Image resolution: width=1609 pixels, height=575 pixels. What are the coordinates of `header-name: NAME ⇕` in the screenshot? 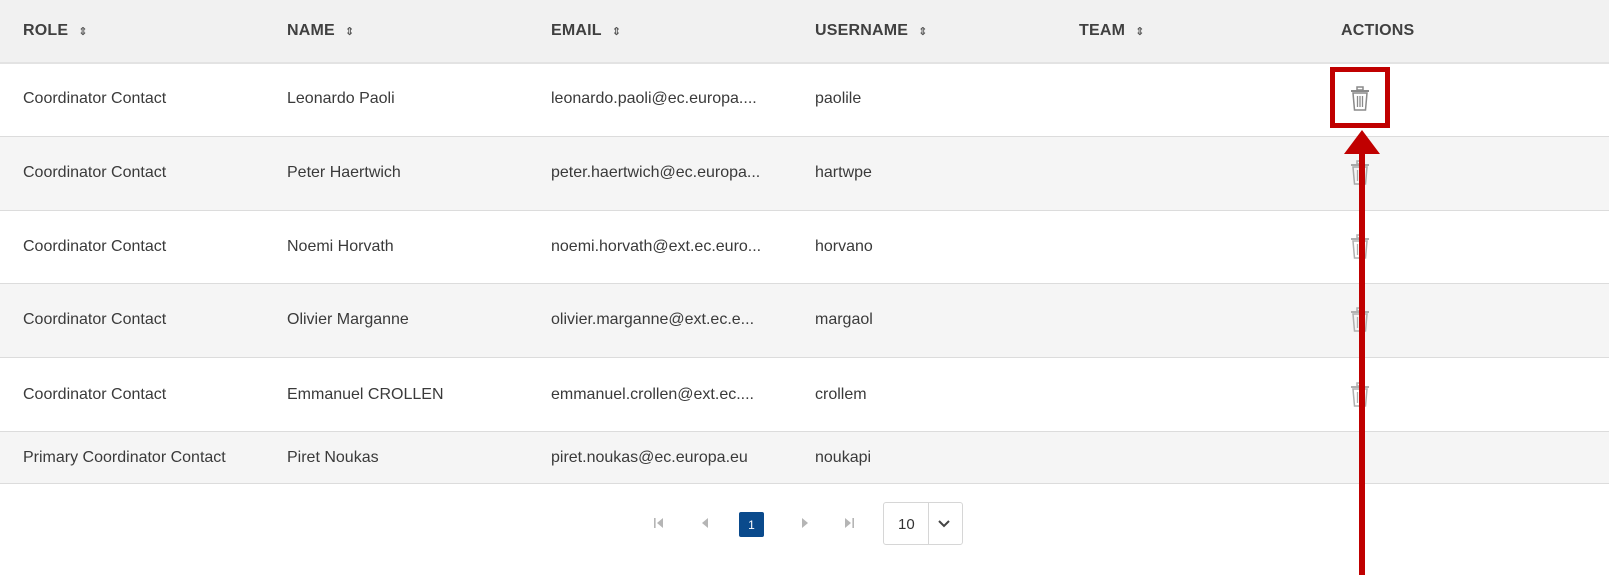 It's located at (320, 31).